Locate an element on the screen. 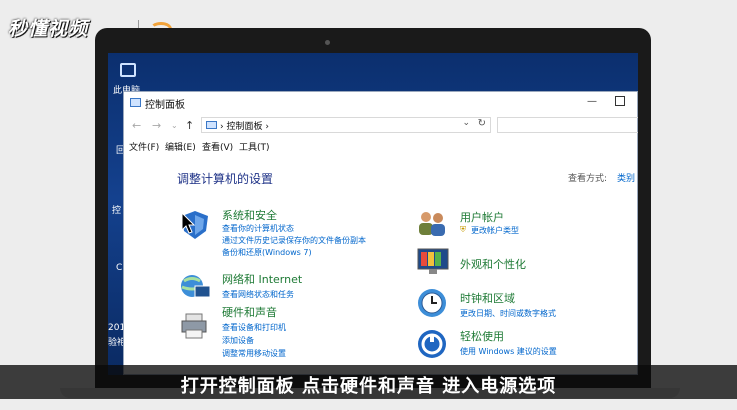 The height and width of the screenshot is (410, 737). category-clock-region: 时钟和区域 is located at coordinates (487, 298).